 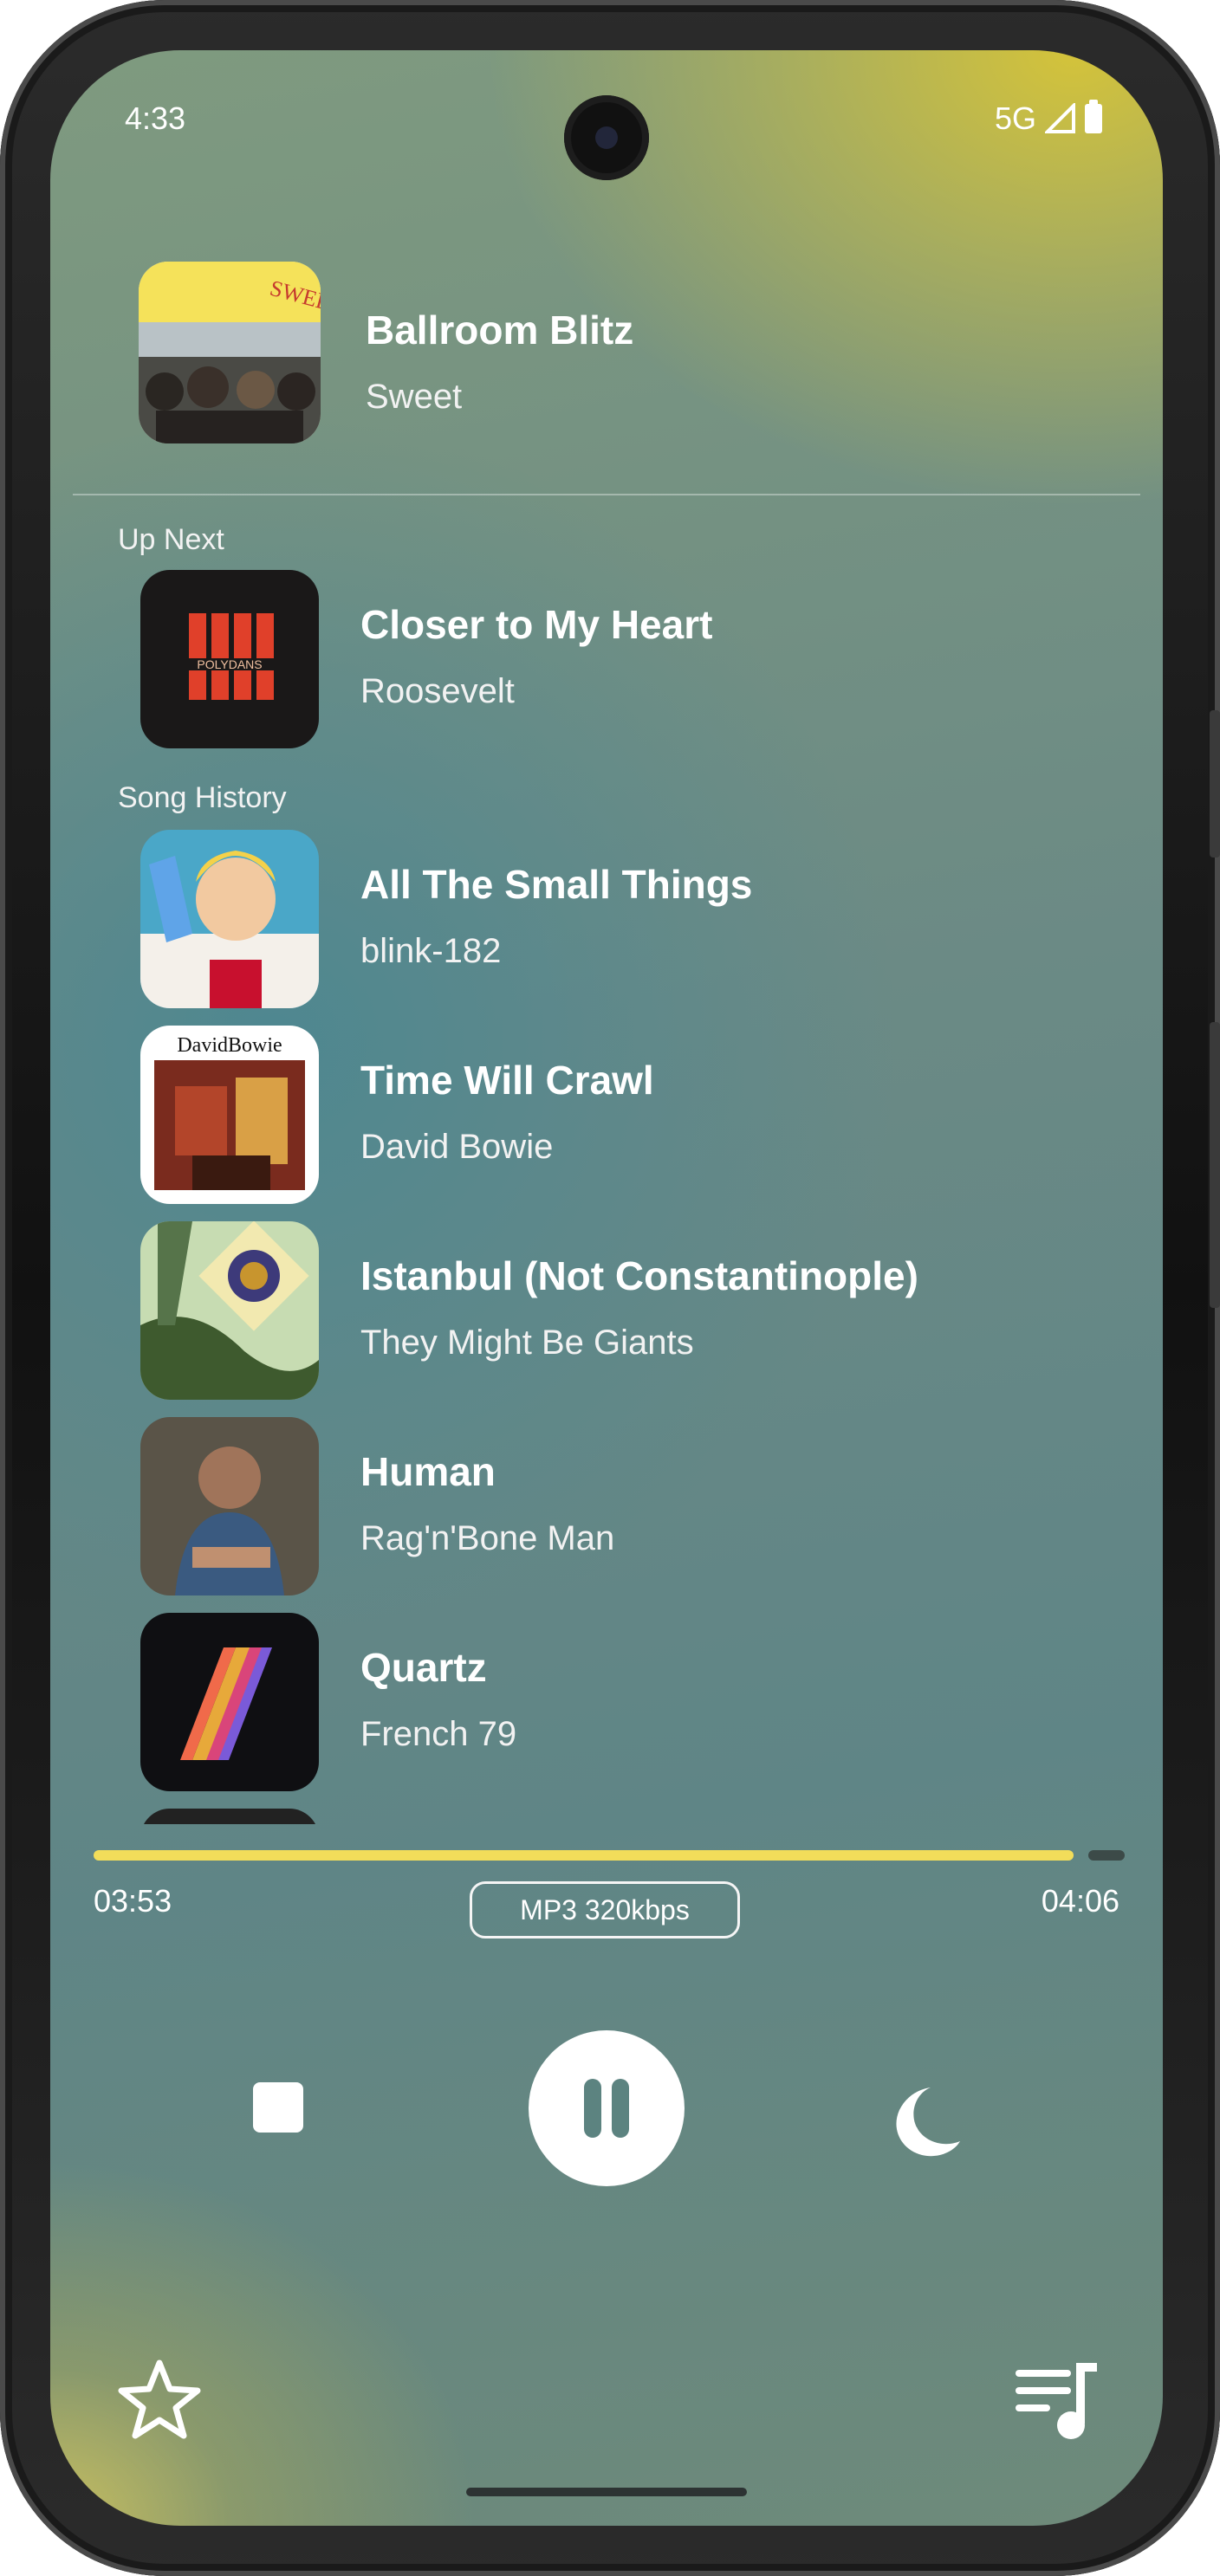 What do you see at coordinates (202, 797) in the screenshot?
I see `song-history-label: Song History` at bounding box center [202, 797].